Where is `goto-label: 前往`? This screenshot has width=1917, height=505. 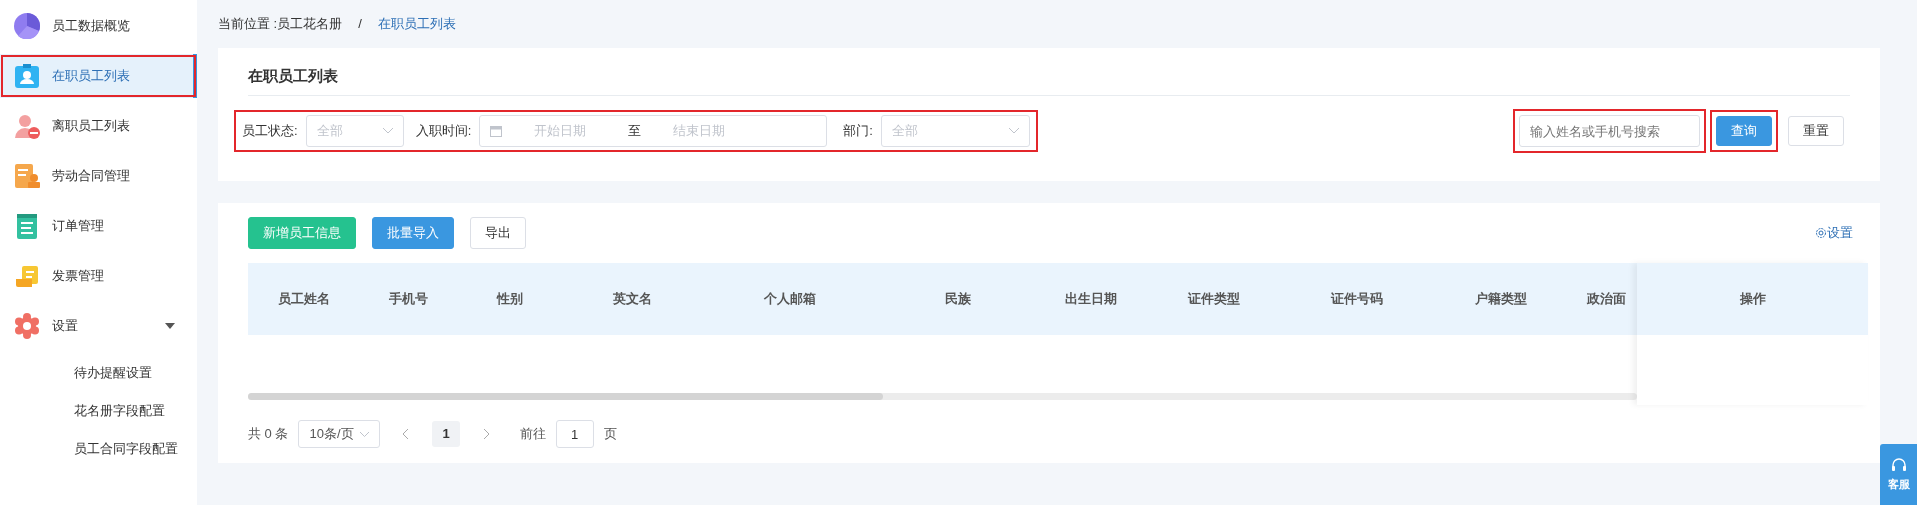 goto-label: 前往 is located at coordinates (532, 434).